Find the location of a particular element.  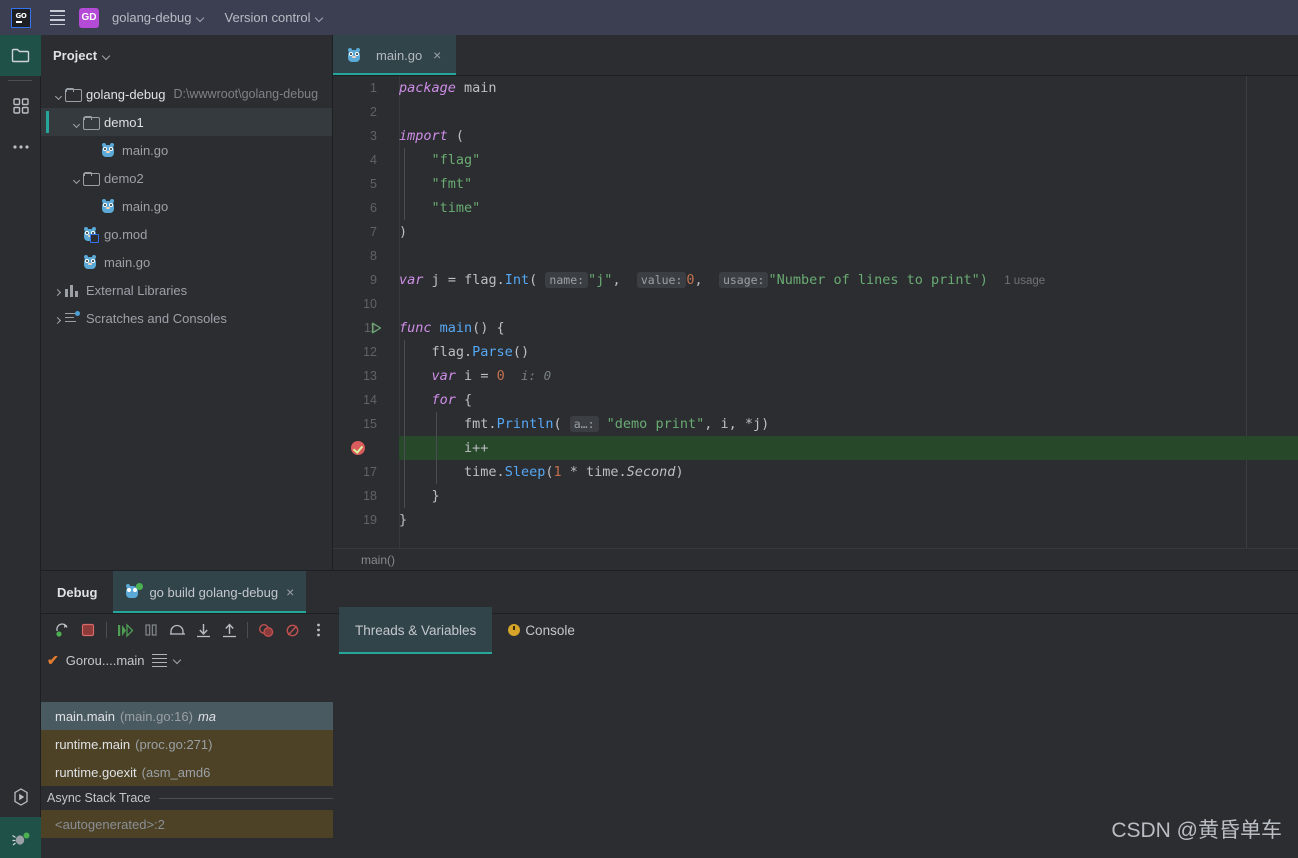

run-hexagon-icon is located at coordinates (20, 796).